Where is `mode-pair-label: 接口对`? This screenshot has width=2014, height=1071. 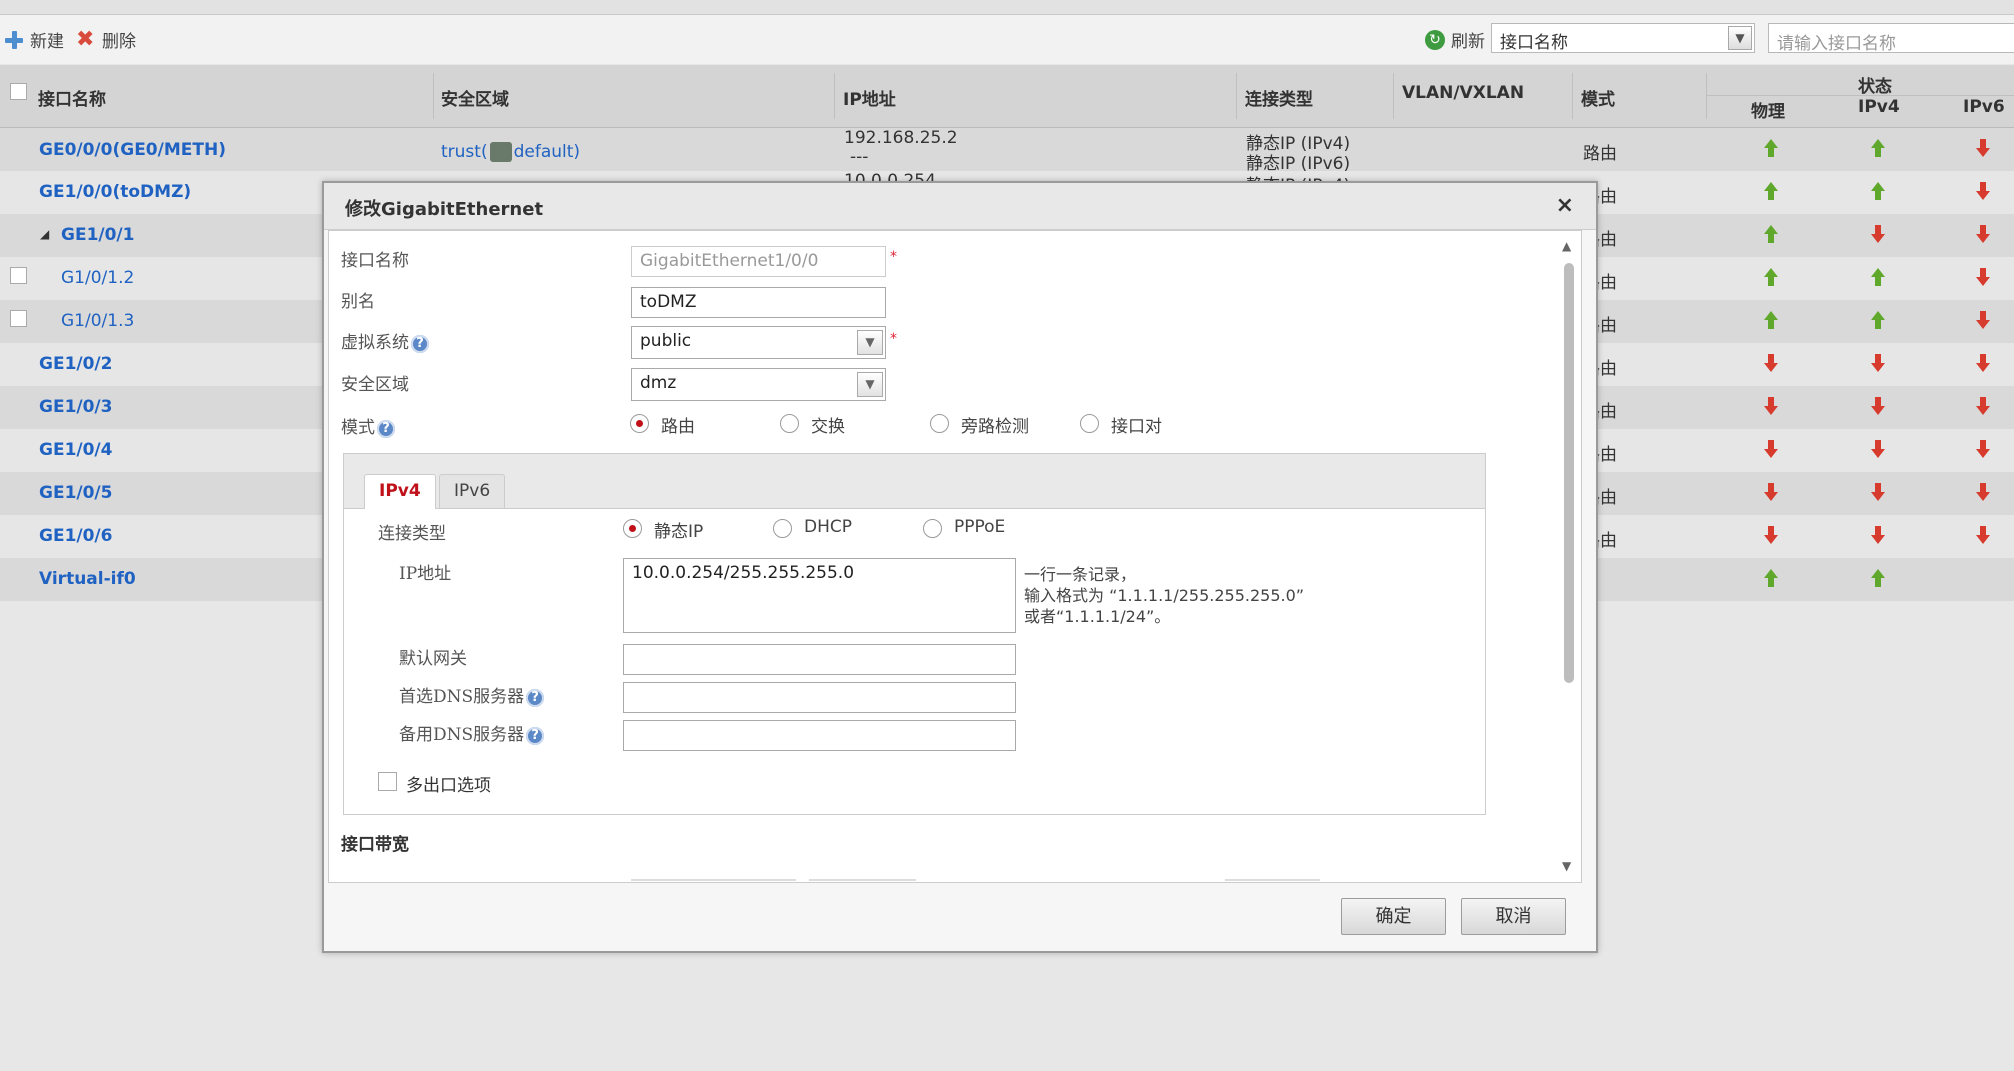
mode-pair-label: 接口对 is located at coordinates (1136, 424).